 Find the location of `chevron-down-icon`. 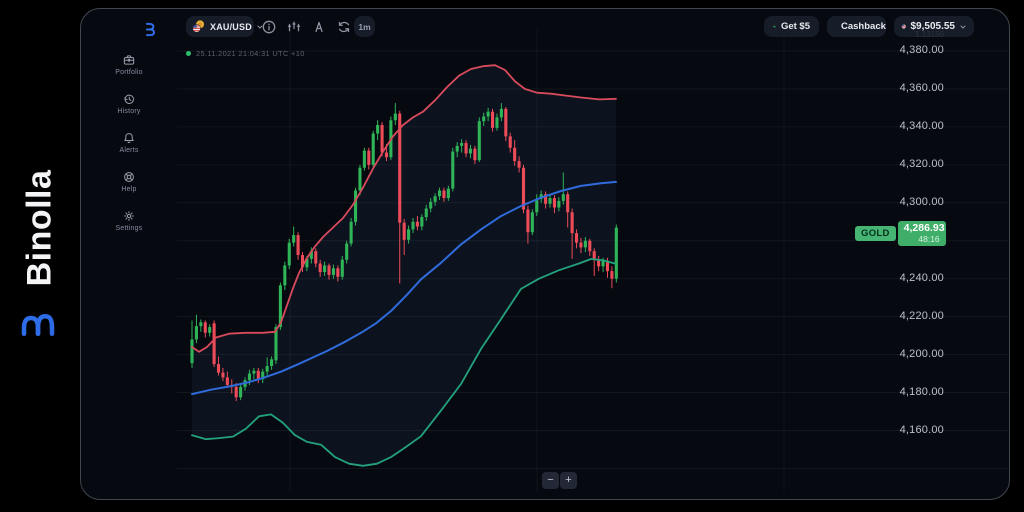

chevron-down-icon is located at coordinates (963, 27).